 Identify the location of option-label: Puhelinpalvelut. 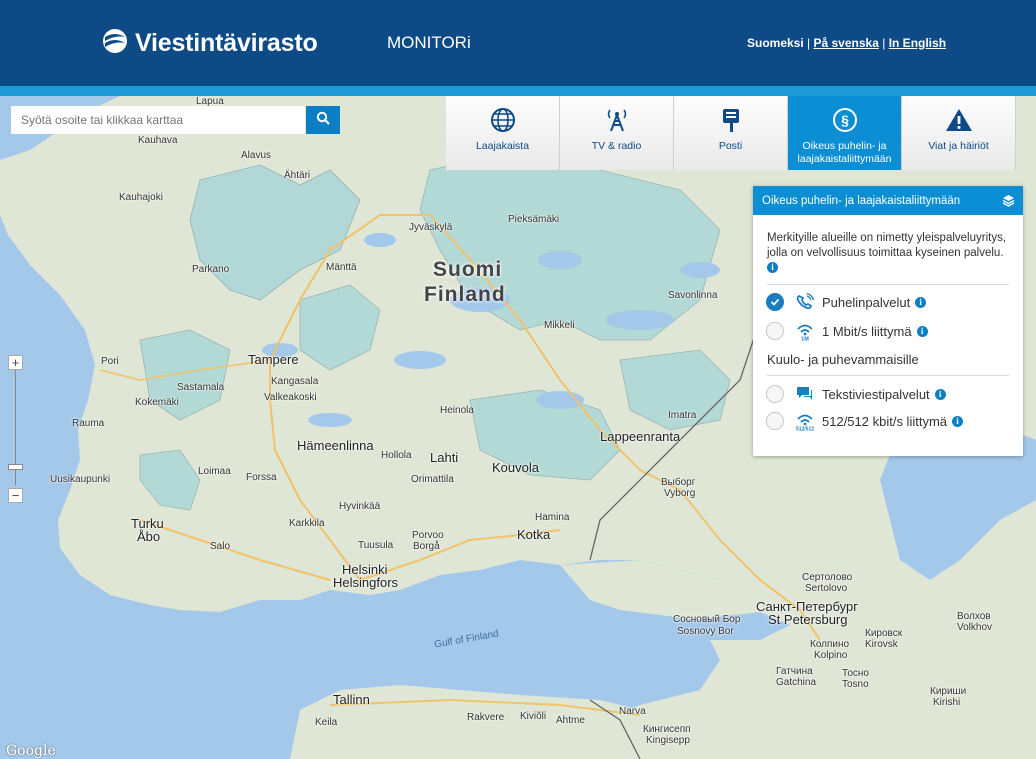
(866, 302).